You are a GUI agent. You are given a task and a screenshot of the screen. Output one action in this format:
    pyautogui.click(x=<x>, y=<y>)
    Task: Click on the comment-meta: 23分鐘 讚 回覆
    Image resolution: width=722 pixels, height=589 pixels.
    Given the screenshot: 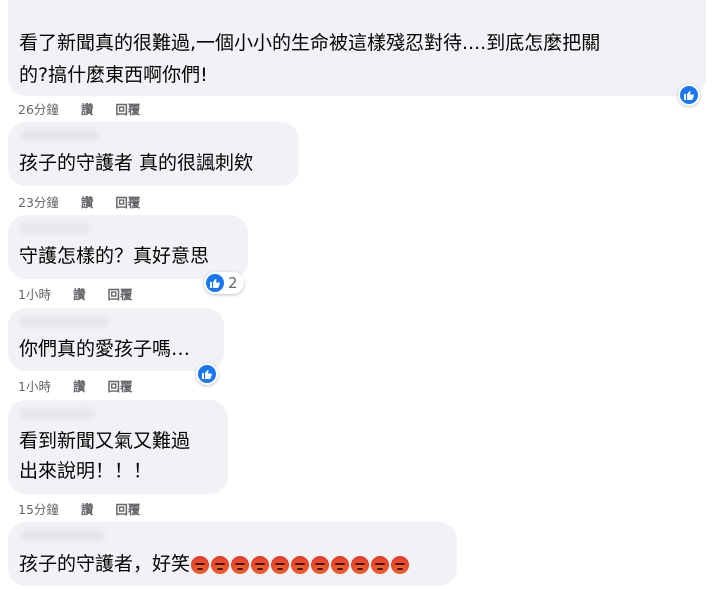 What is the action you would take?
    pyautogui.click(x=79, y=201)
    